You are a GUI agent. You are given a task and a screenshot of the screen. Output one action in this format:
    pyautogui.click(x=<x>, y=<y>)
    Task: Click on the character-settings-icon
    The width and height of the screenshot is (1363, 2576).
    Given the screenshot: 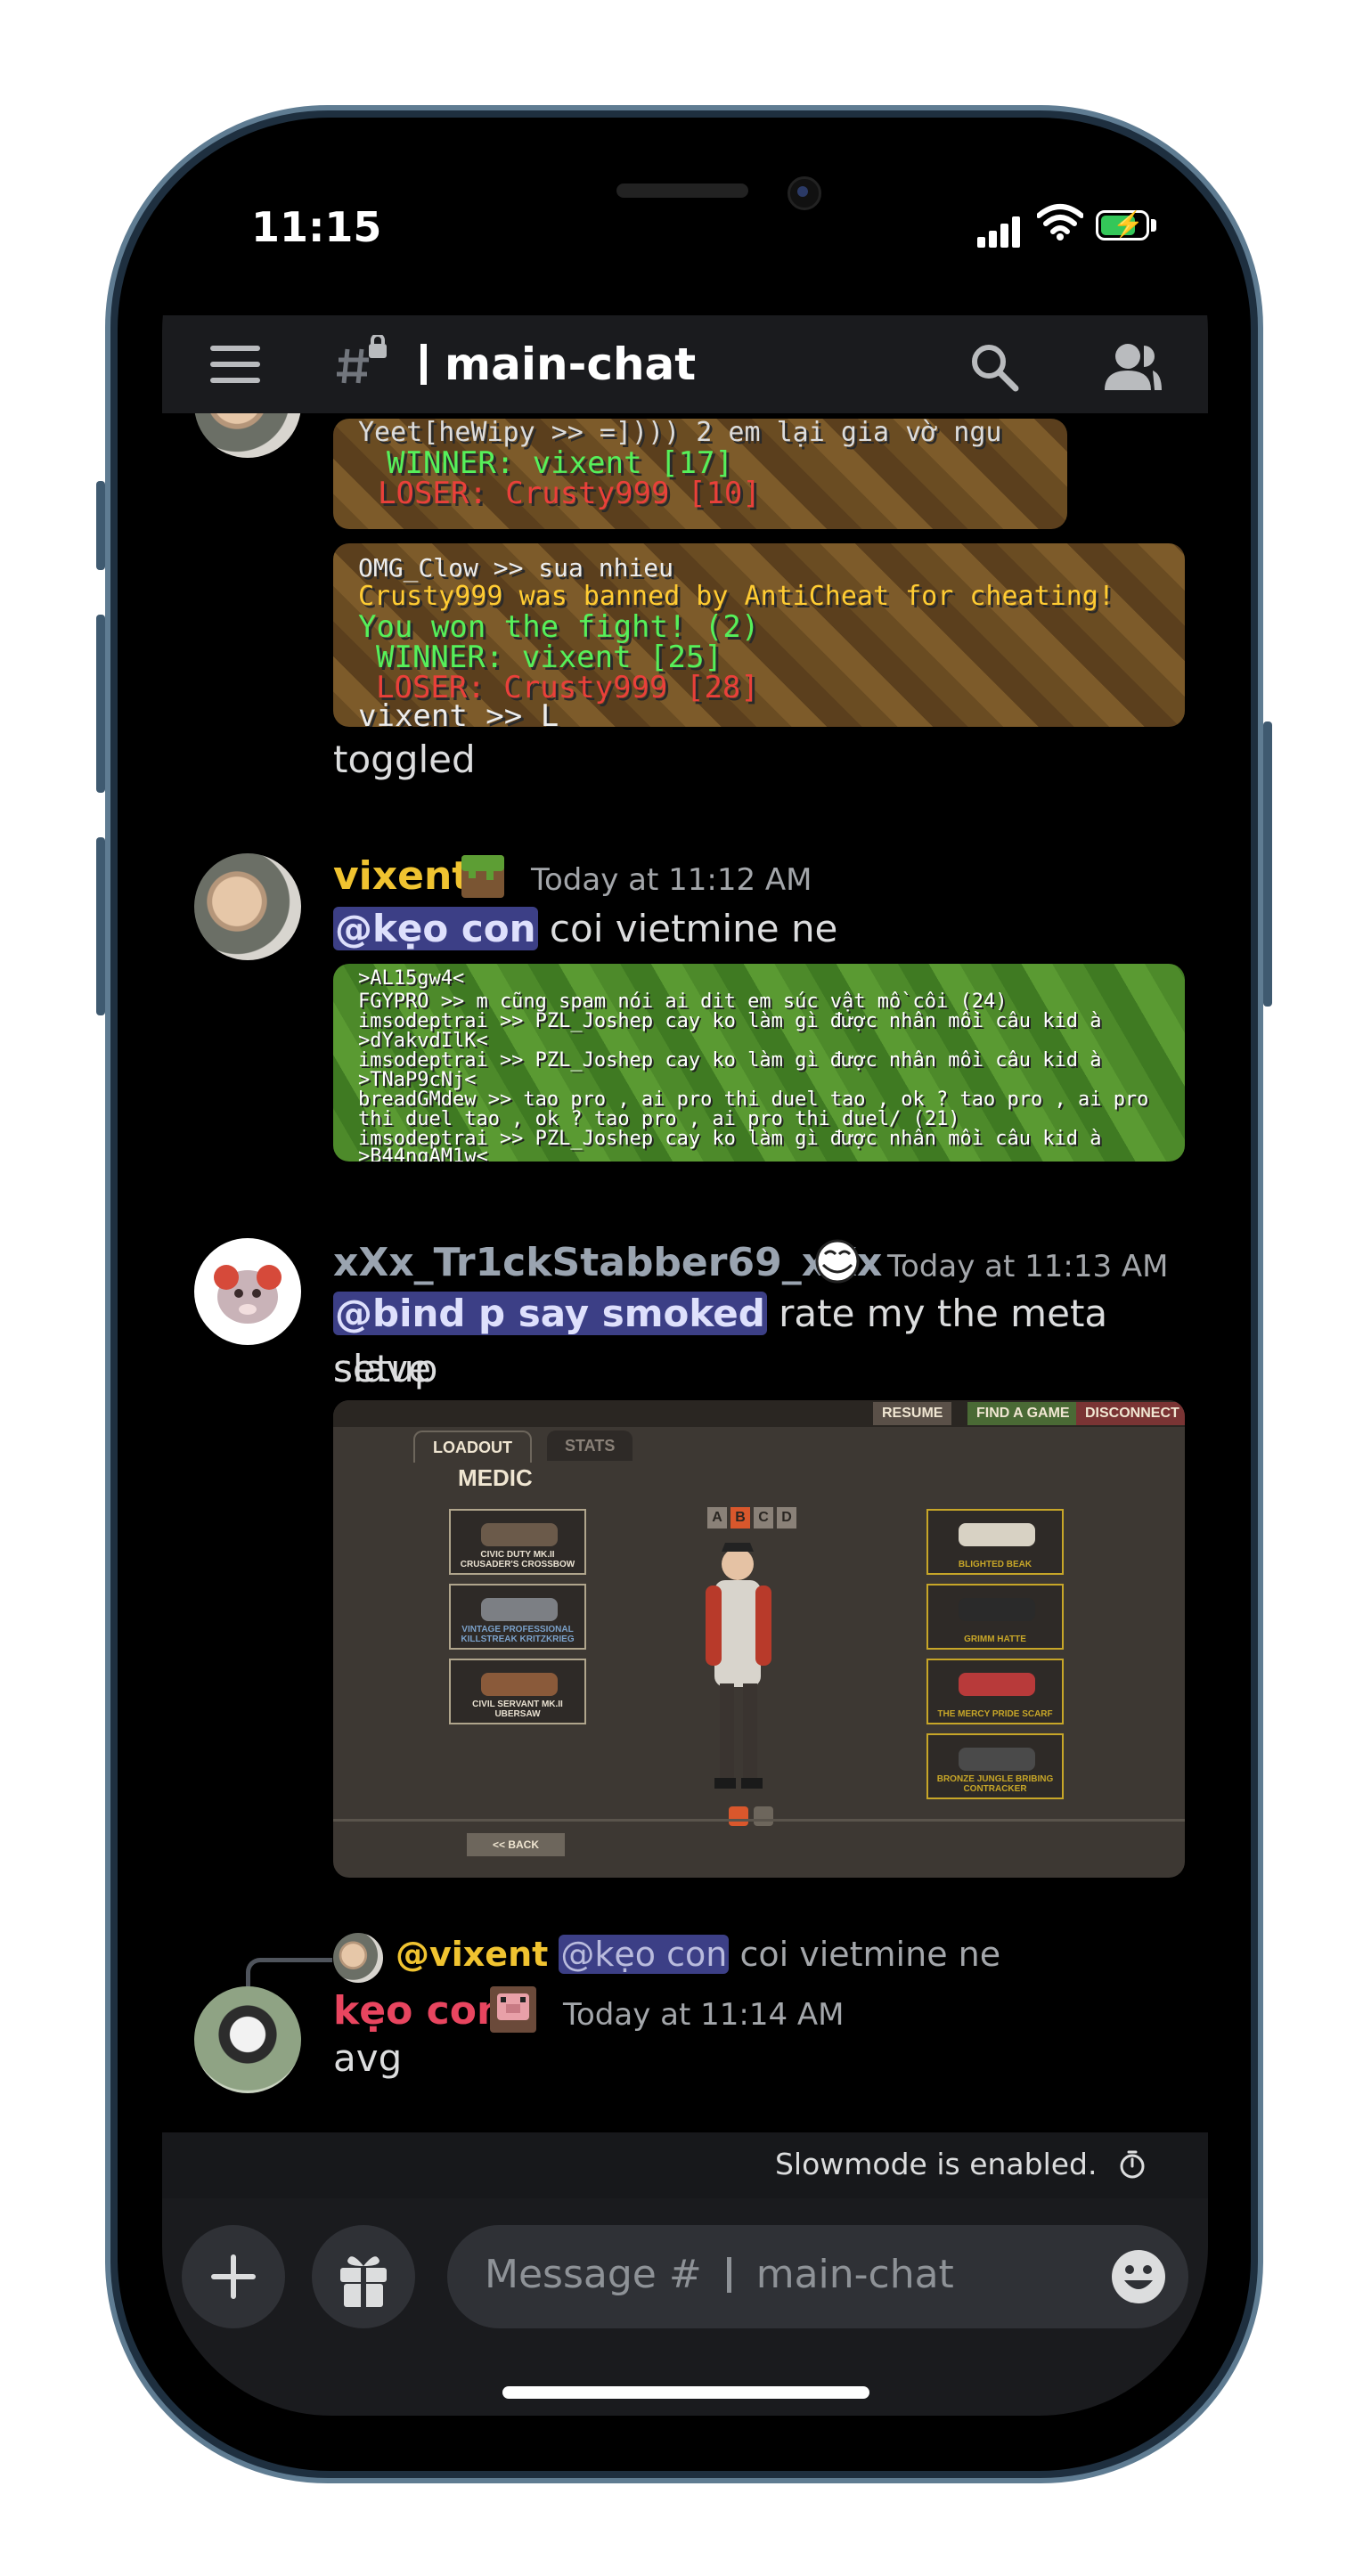 What is the action you would take?
    pyautogui.click(x=764, y=1816)
    